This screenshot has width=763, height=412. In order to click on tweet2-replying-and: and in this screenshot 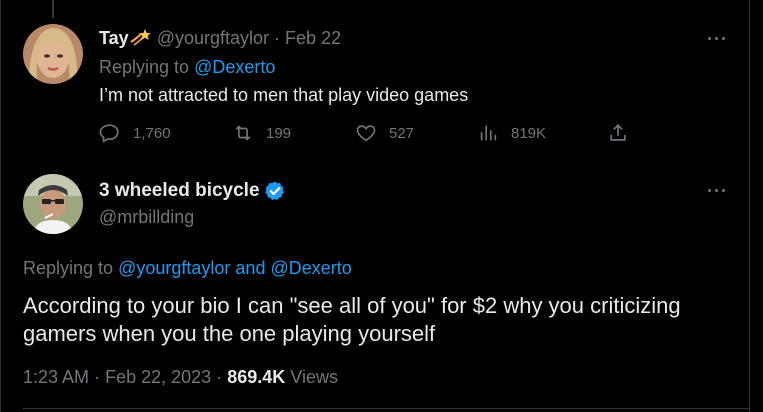, I will do `click(250, 268)`.